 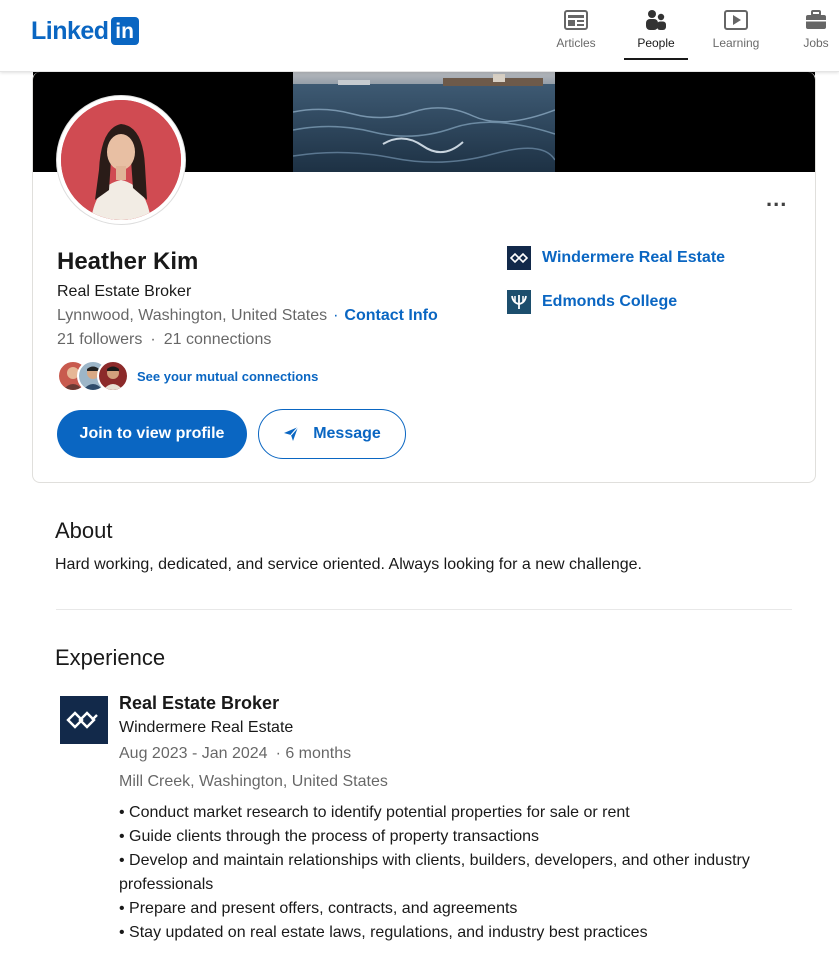 I want to click on nav-learning: Learning, so click(x=736, y=33).